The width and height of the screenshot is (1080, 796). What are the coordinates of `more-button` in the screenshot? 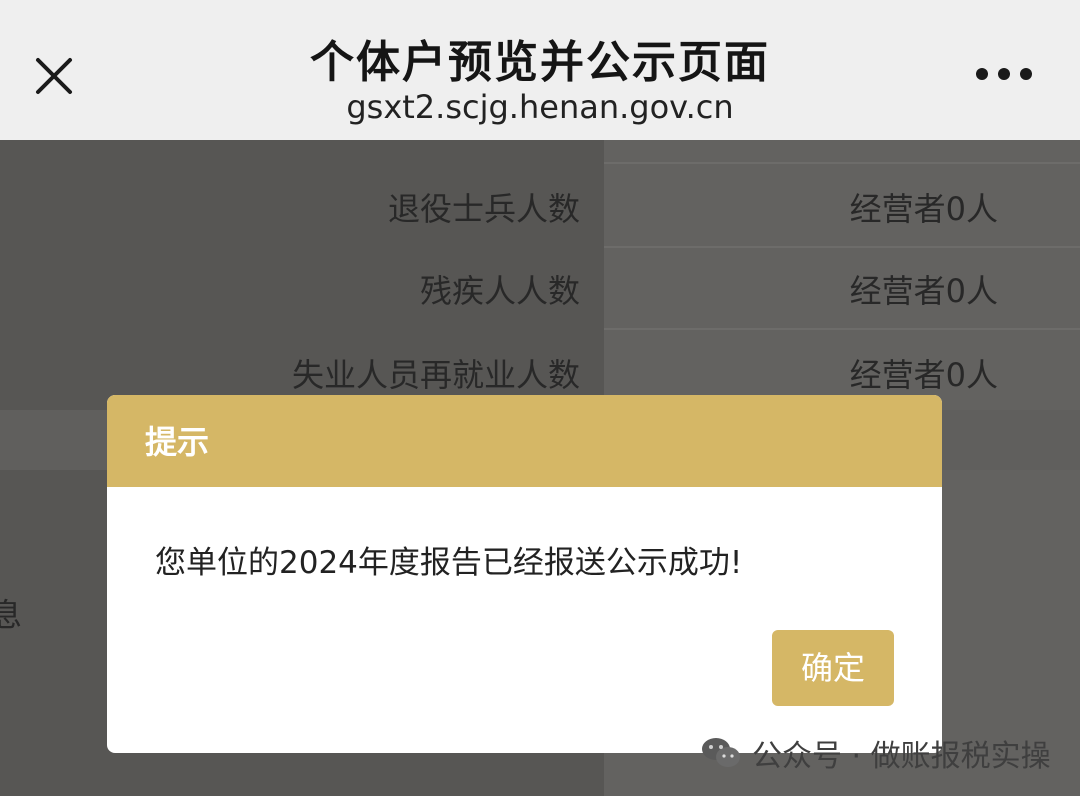 It's located at (1004, 75).